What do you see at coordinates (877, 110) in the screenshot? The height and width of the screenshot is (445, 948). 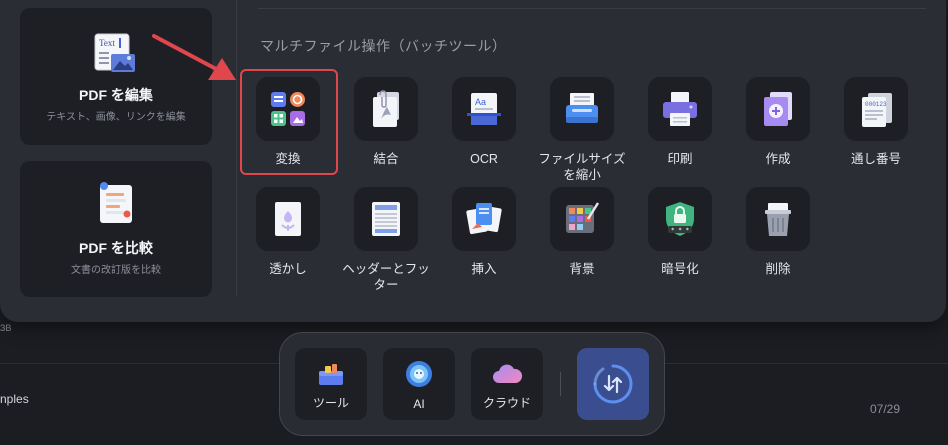 I see `bates-number-icon: 000123` at bounding box center [877, 110].